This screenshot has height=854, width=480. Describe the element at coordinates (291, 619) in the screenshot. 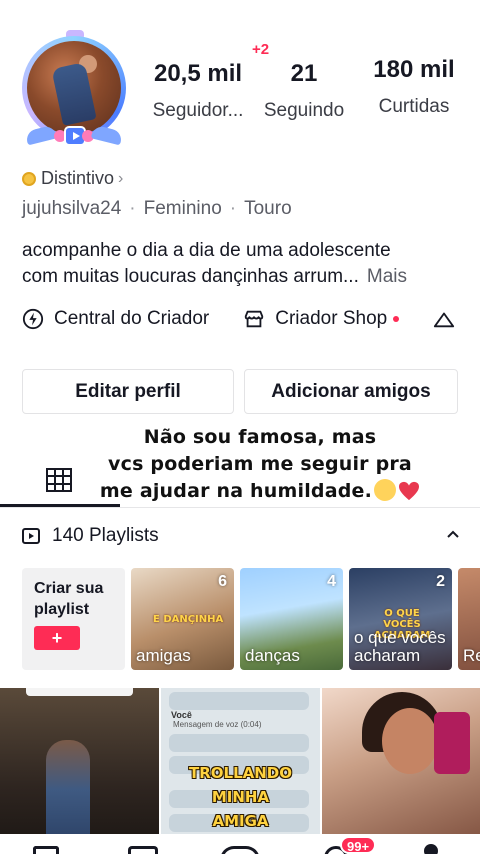

I see `playlist-card: 4 danças` at that location.